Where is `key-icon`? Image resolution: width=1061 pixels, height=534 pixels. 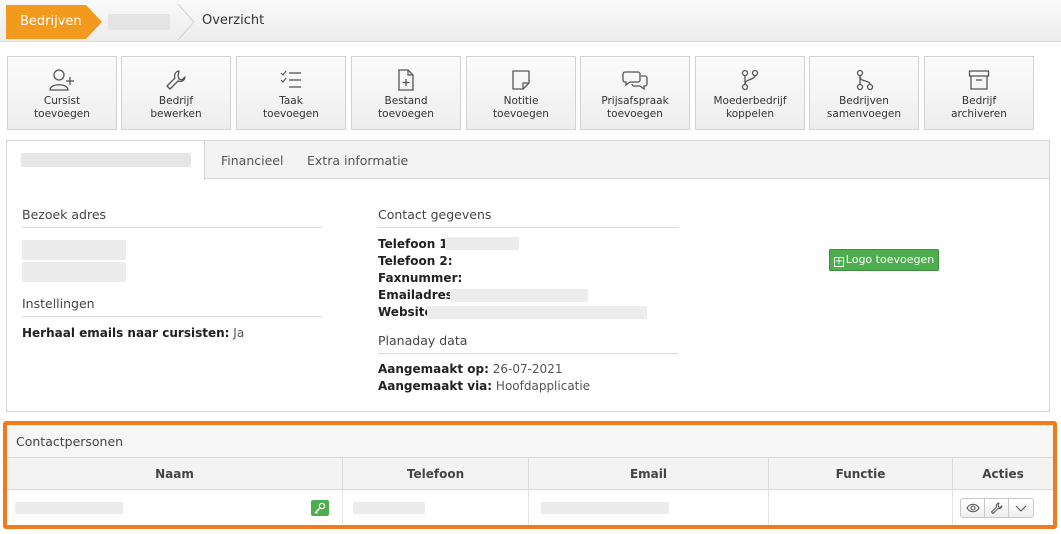
key-icon is located at coordinates (320, 508).